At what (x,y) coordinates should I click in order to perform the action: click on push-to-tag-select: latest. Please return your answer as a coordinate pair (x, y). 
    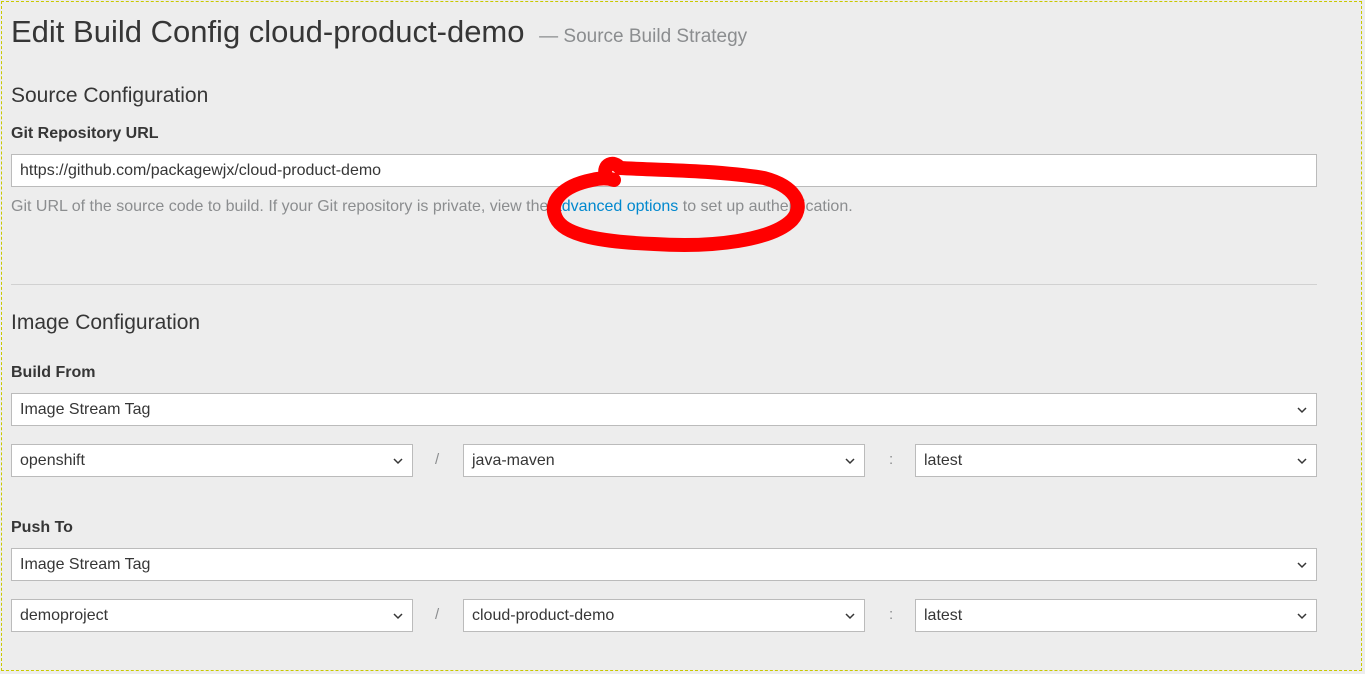
    Looking at the image, I should click on (1116, 615).